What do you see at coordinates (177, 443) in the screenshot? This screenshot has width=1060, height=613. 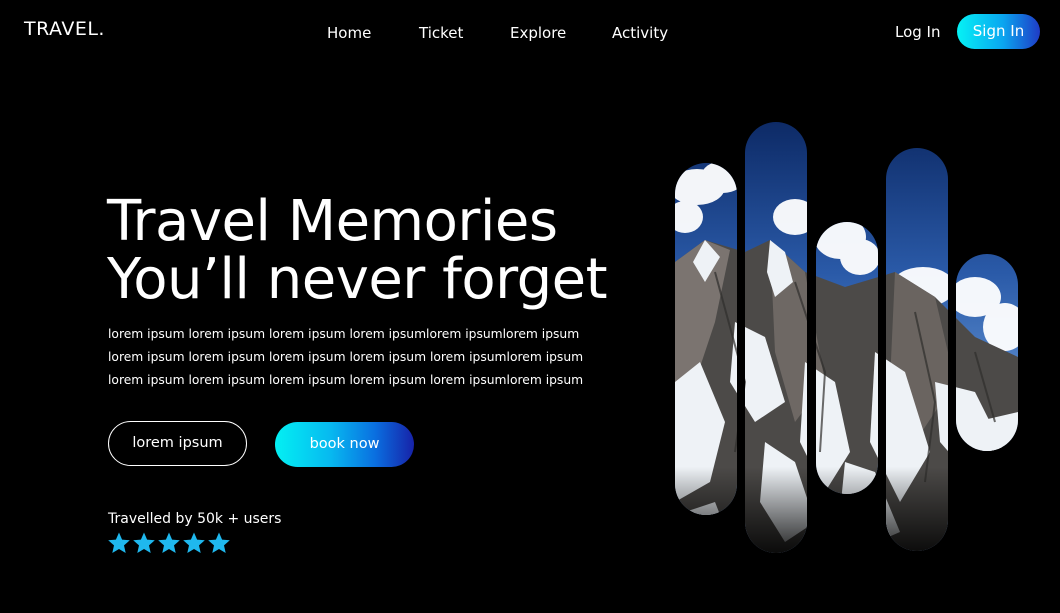 I see `secondary-button: lorem ipsum` at bounding box center [177, 443].